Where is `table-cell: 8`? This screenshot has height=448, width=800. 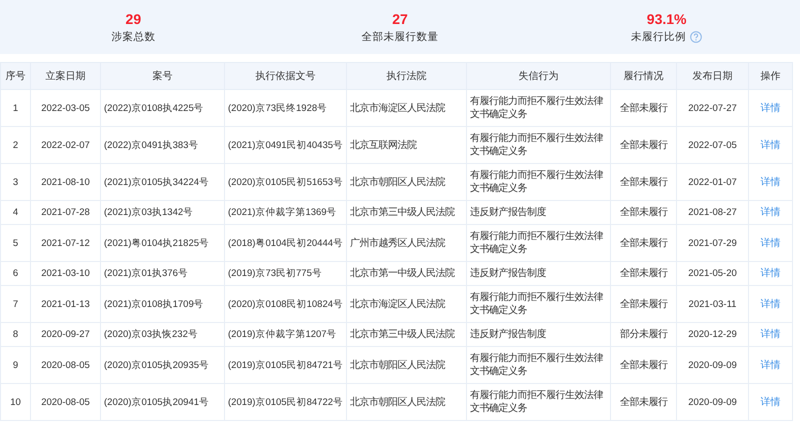
table-cell: 8 is located at coordinates (15, 334).